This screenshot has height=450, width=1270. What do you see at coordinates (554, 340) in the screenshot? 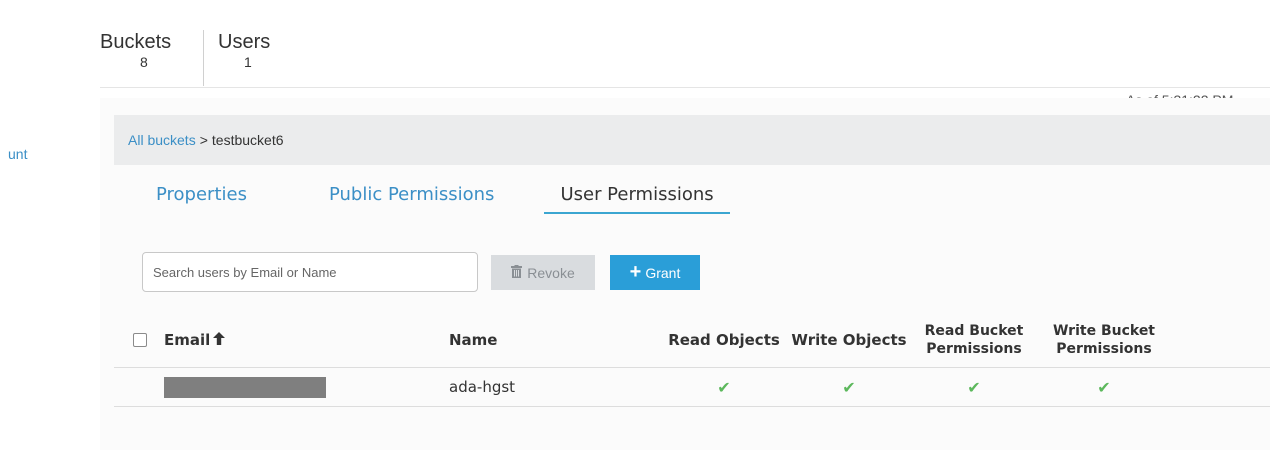
I see `name-column-header: Name` at bounding box center [554, 340].